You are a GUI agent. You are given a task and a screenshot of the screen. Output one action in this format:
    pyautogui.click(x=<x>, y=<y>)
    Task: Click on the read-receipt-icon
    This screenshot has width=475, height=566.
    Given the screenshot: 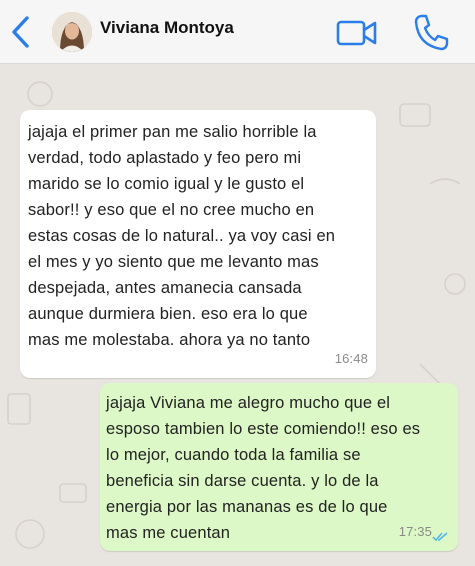 What is the action you would take?
    pyautogui.click(x=440, y=537)
    